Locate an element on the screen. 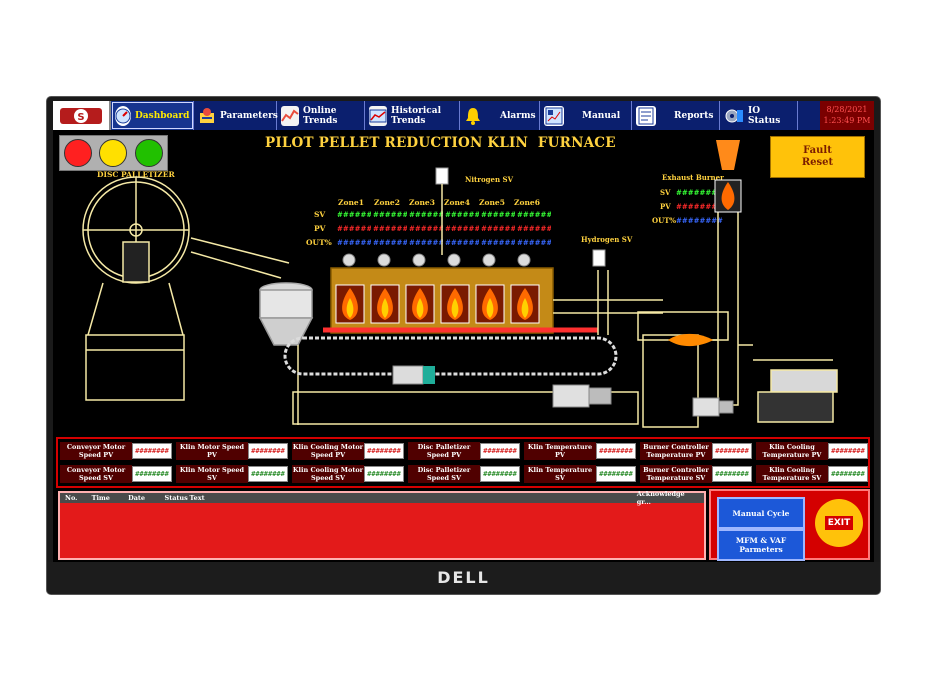 This screenshot has height=695, width=927. palletizer-motor is located at coordinates (136, 262).